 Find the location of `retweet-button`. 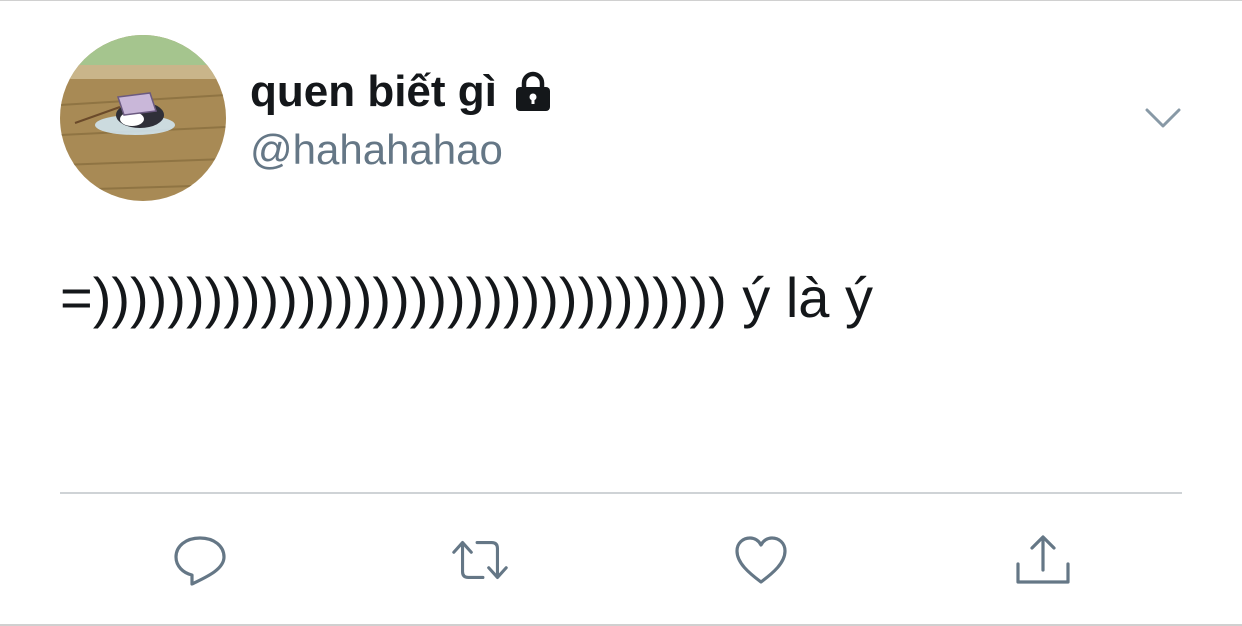

retweet-button is located at coordinates (480, 560).